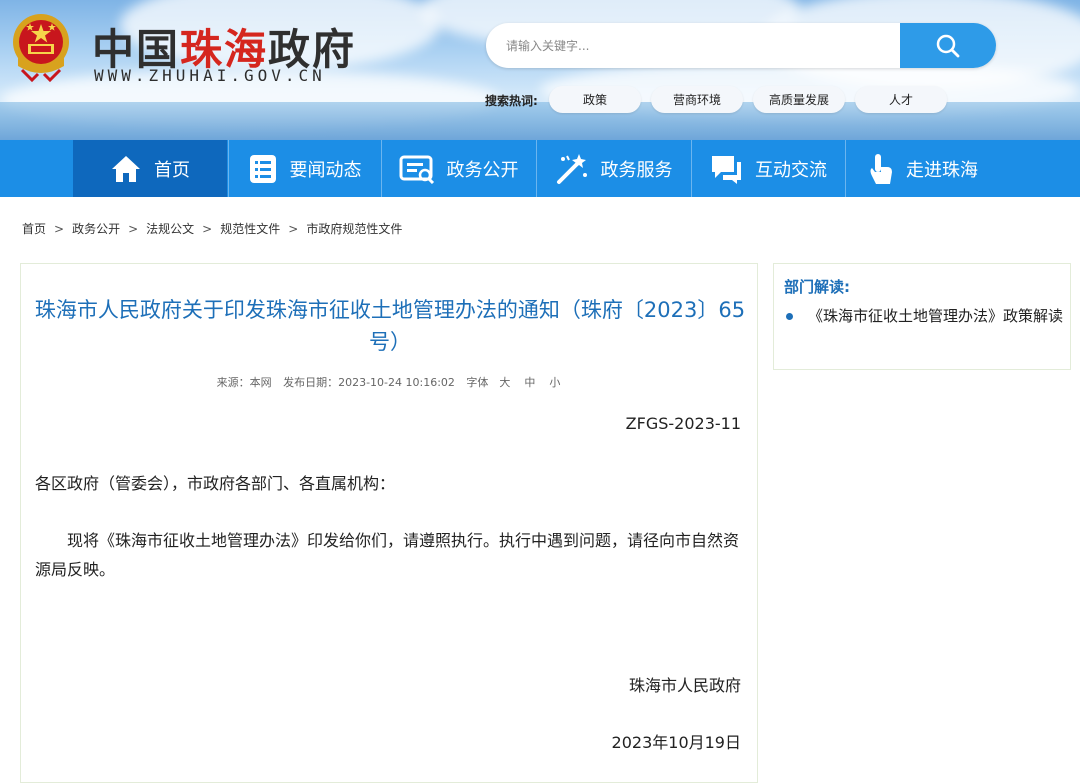 The width and height of the screenshot is (1080, 783). Describe the element at coordinates (901, 99) in the screenshot. I see `hot-tag-talent: 人才` at that location.